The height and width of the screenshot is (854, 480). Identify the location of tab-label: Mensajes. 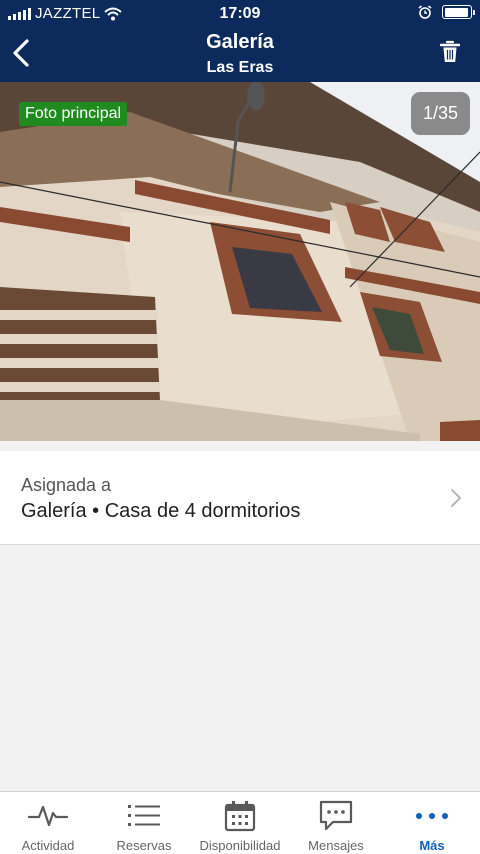
(336, 845).